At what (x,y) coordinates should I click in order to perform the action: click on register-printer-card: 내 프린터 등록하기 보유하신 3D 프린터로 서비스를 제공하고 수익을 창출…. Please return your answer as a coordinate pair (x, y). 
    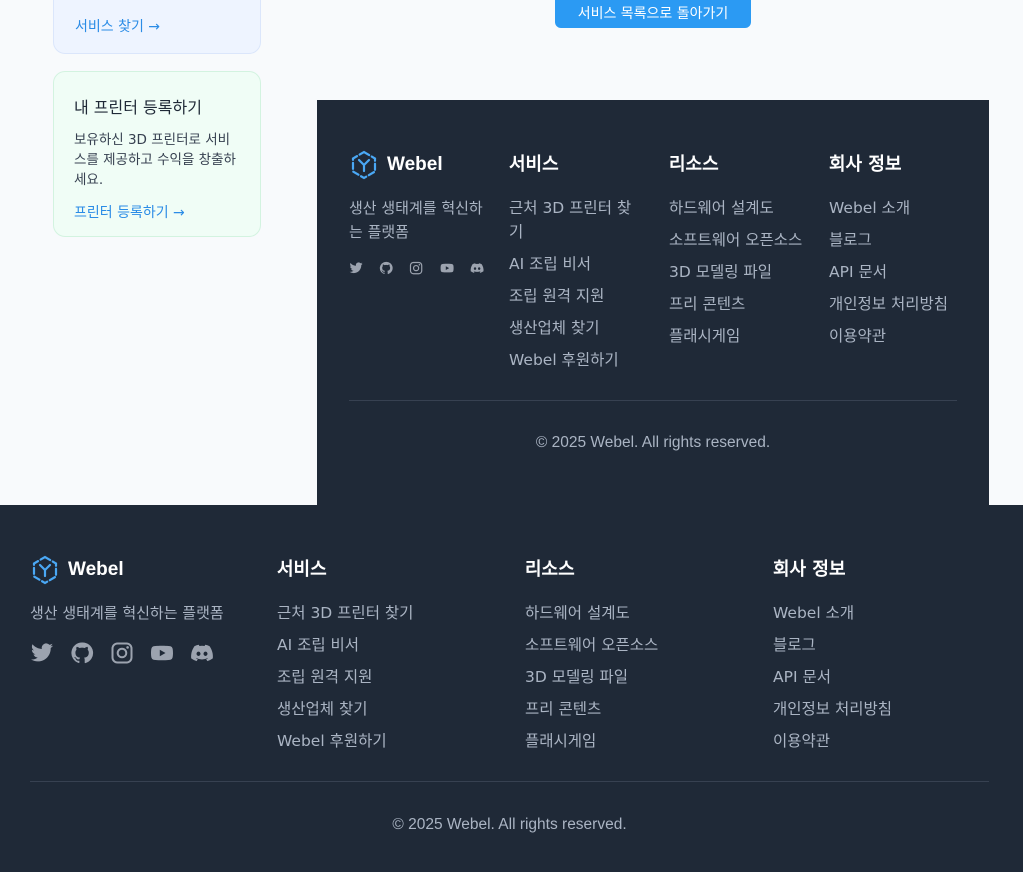
    Looking at the image, I should click on (157, 154).